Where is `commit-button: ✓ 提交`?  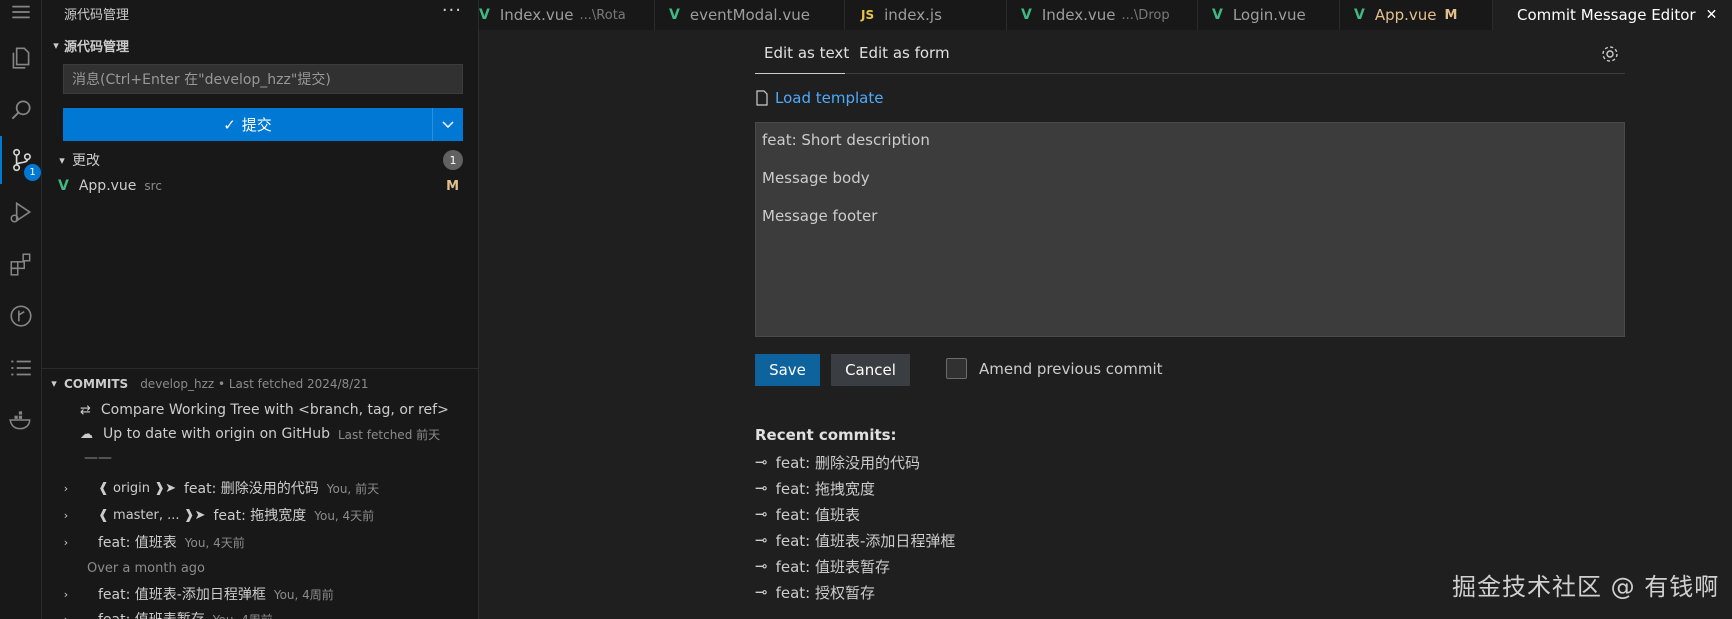 commit-button: ✓ 提交 is located at coordinates (263, 124).